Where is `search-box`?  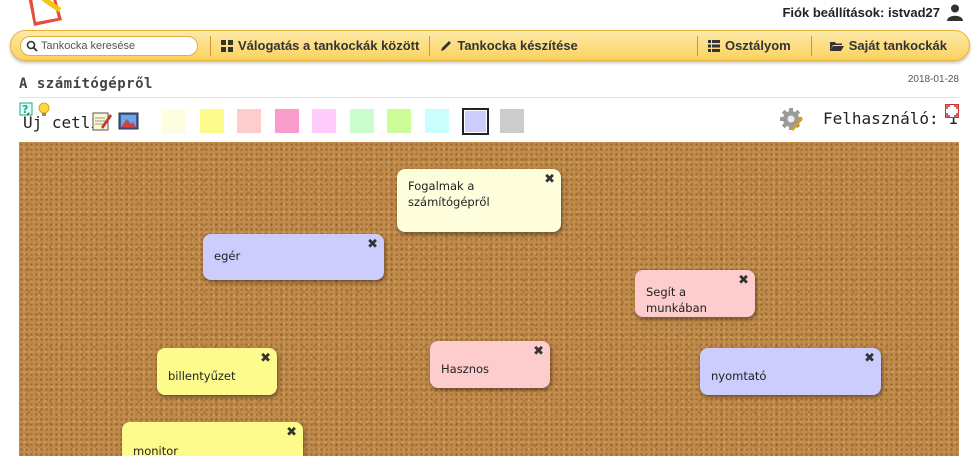 search-box is located at coordinates (109, 45).